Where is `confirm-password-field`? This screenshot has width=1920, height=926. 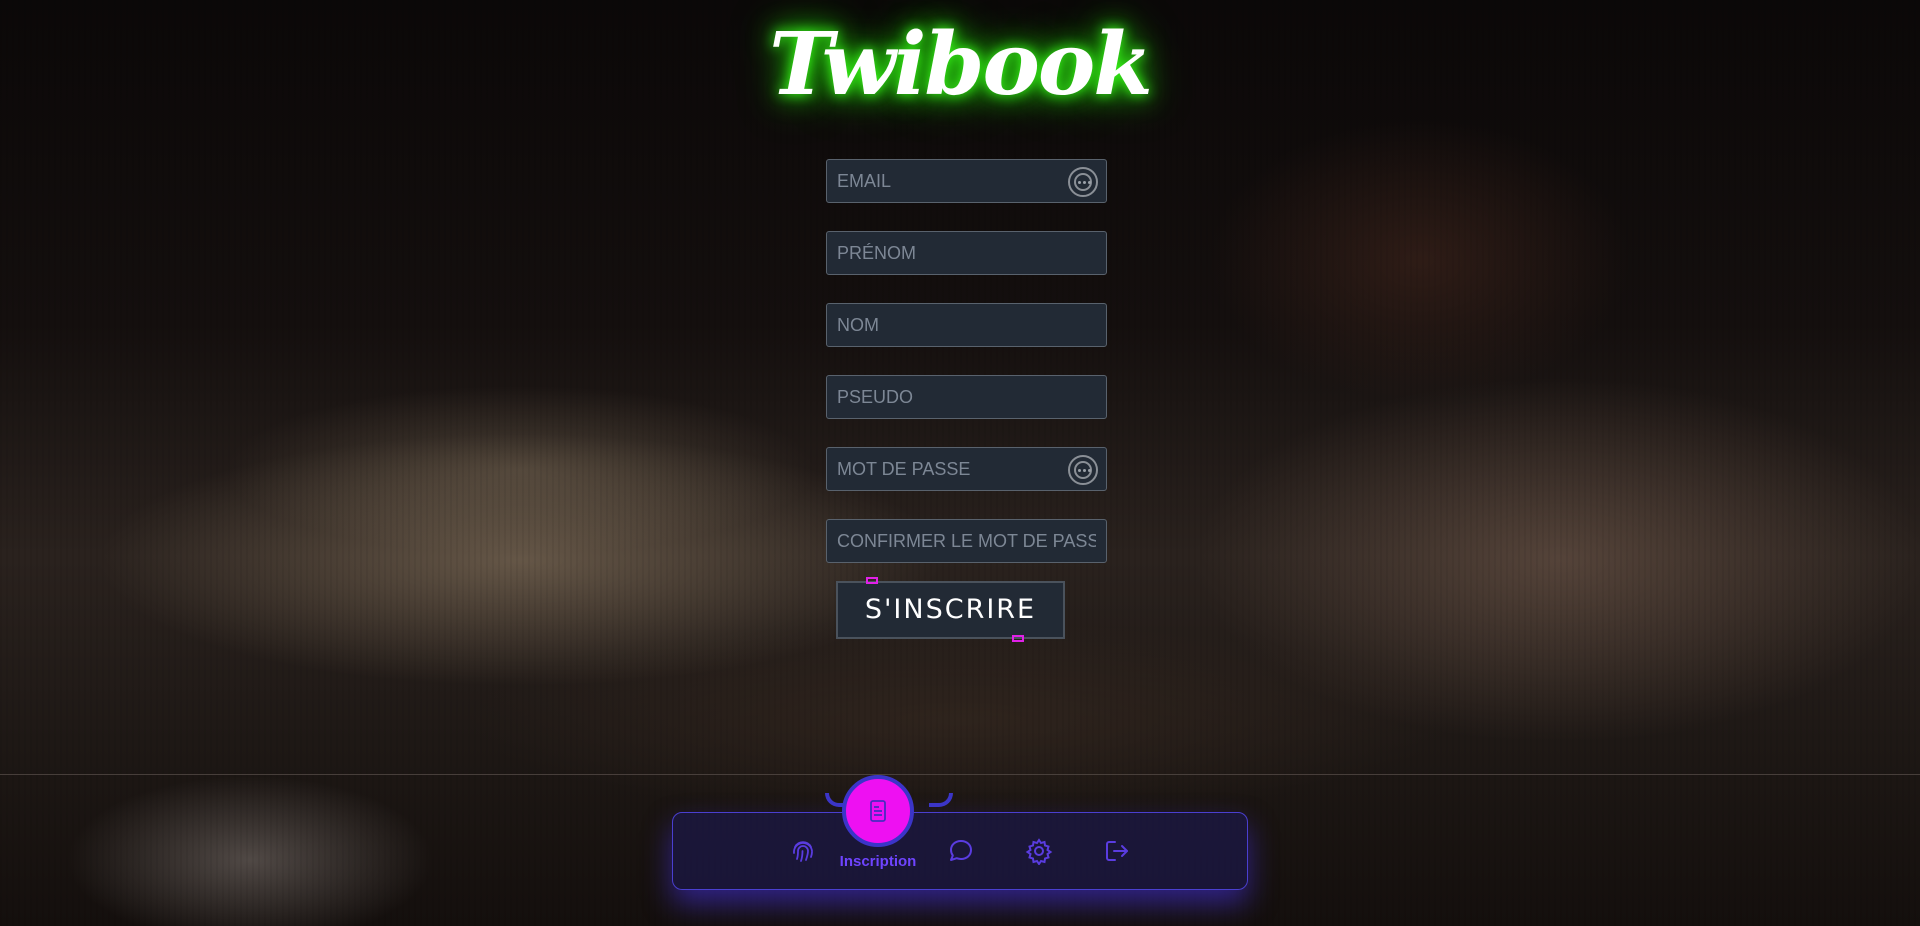 confirm-password-field is located at coordinates (966, 541).